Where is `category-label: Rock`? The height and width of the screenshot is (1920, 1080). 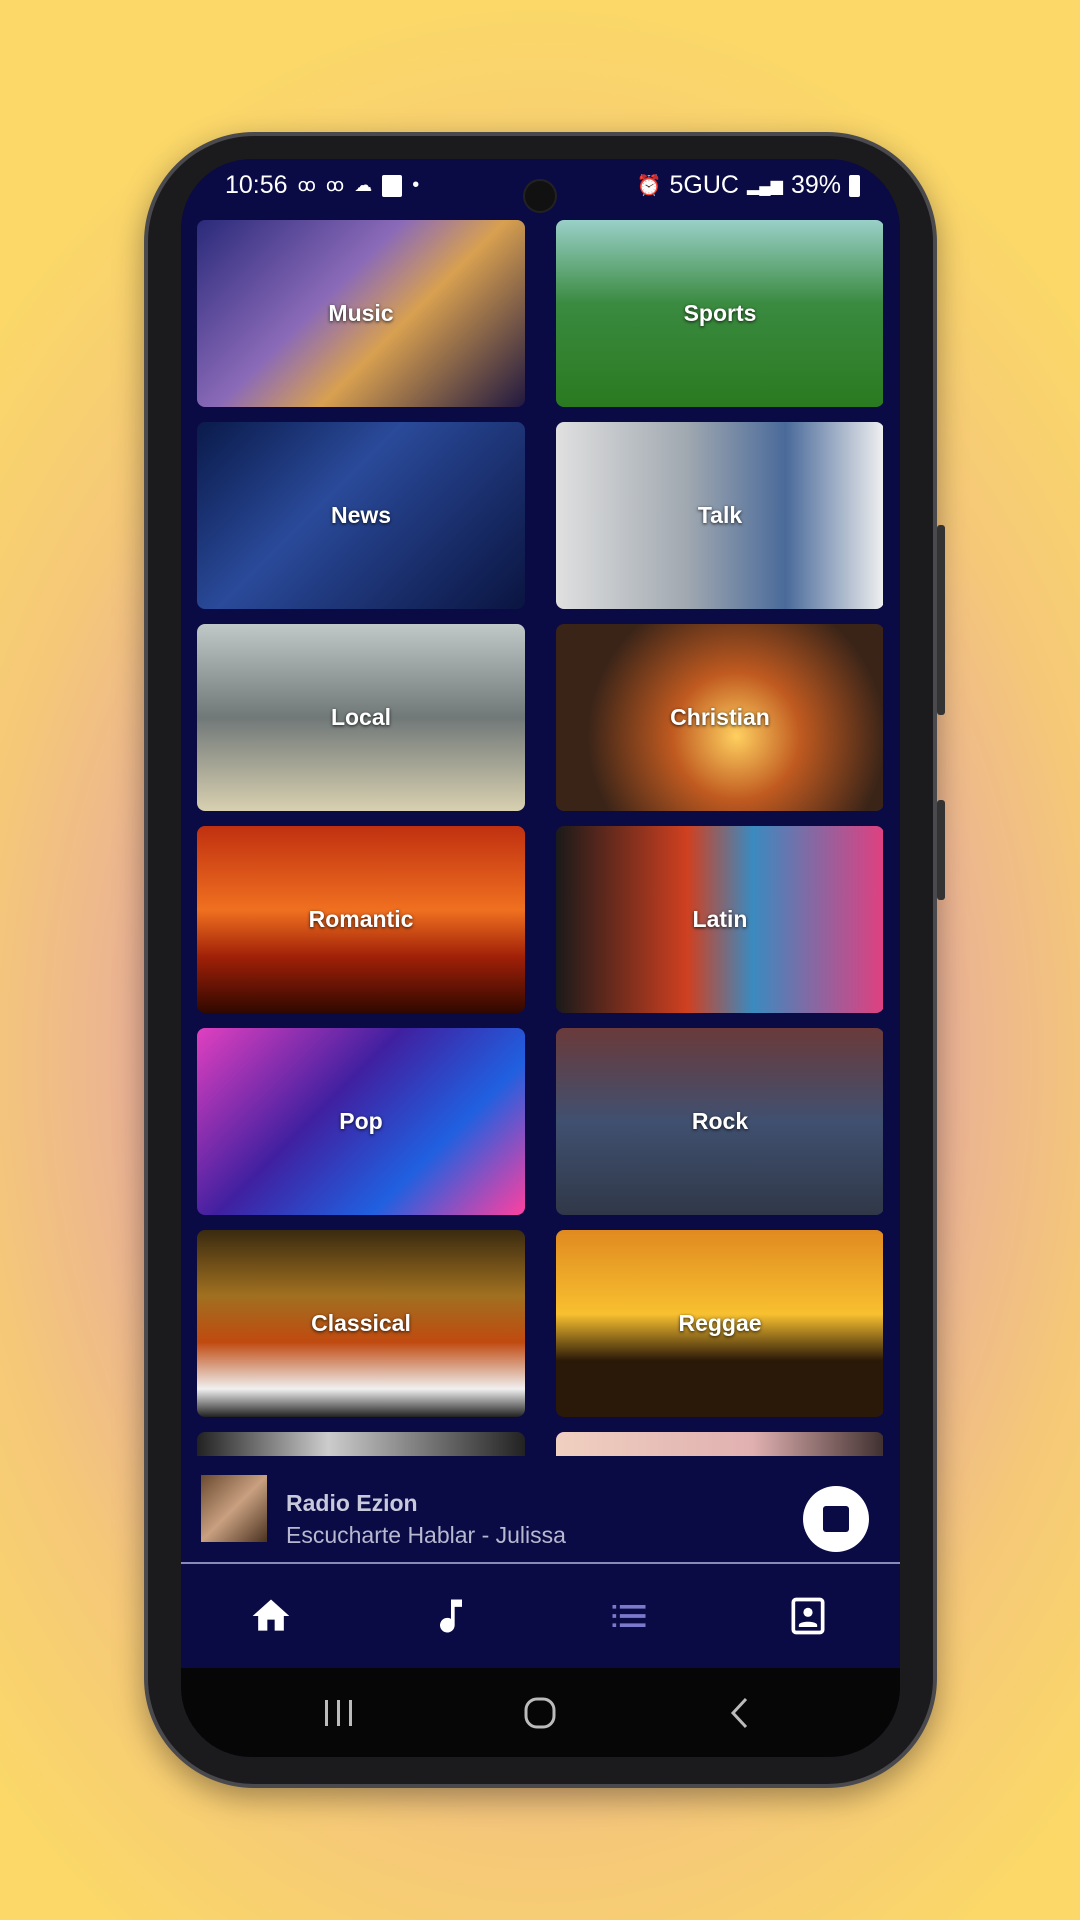 category-label: Rock is located at coordinates (720, 1121).